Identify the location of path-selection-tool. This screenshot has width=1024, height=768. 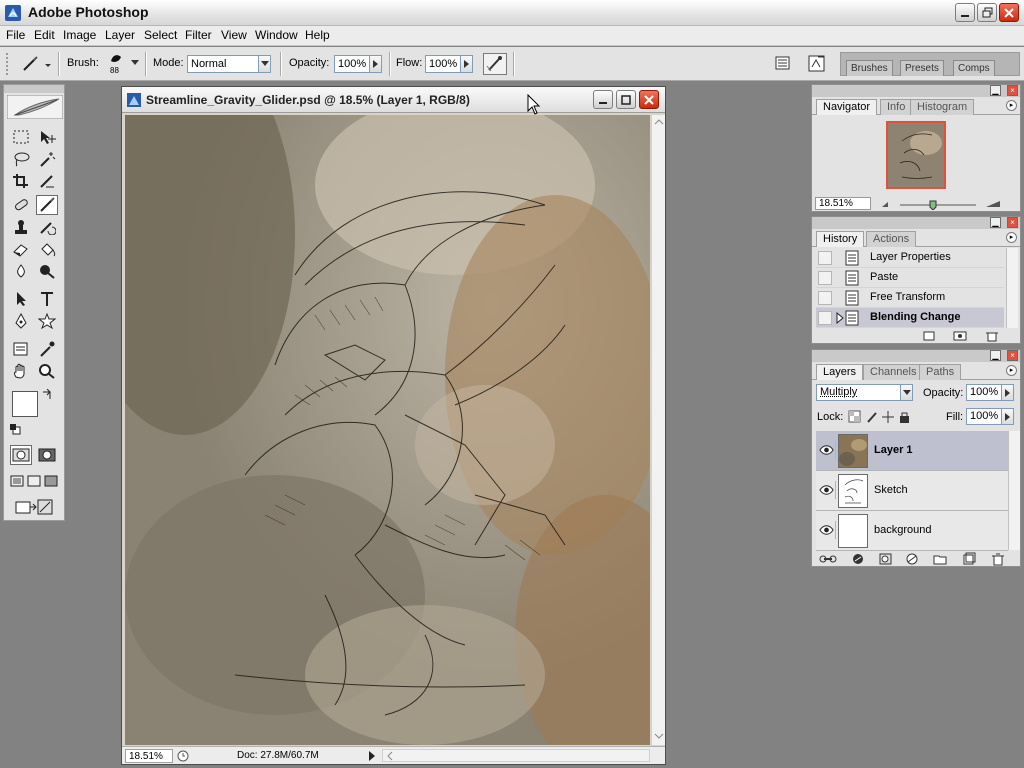
(21, 299).